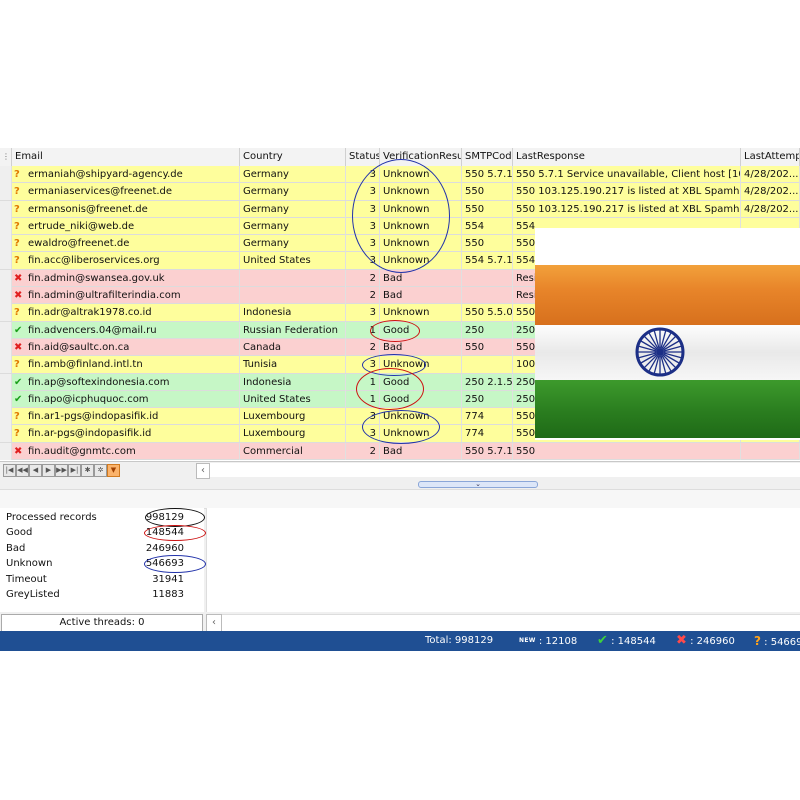  What do you see at coordinates (203, 471) in the screenshot?
I see `scroll-left-button: ‹` at bounding box center [203, 471].